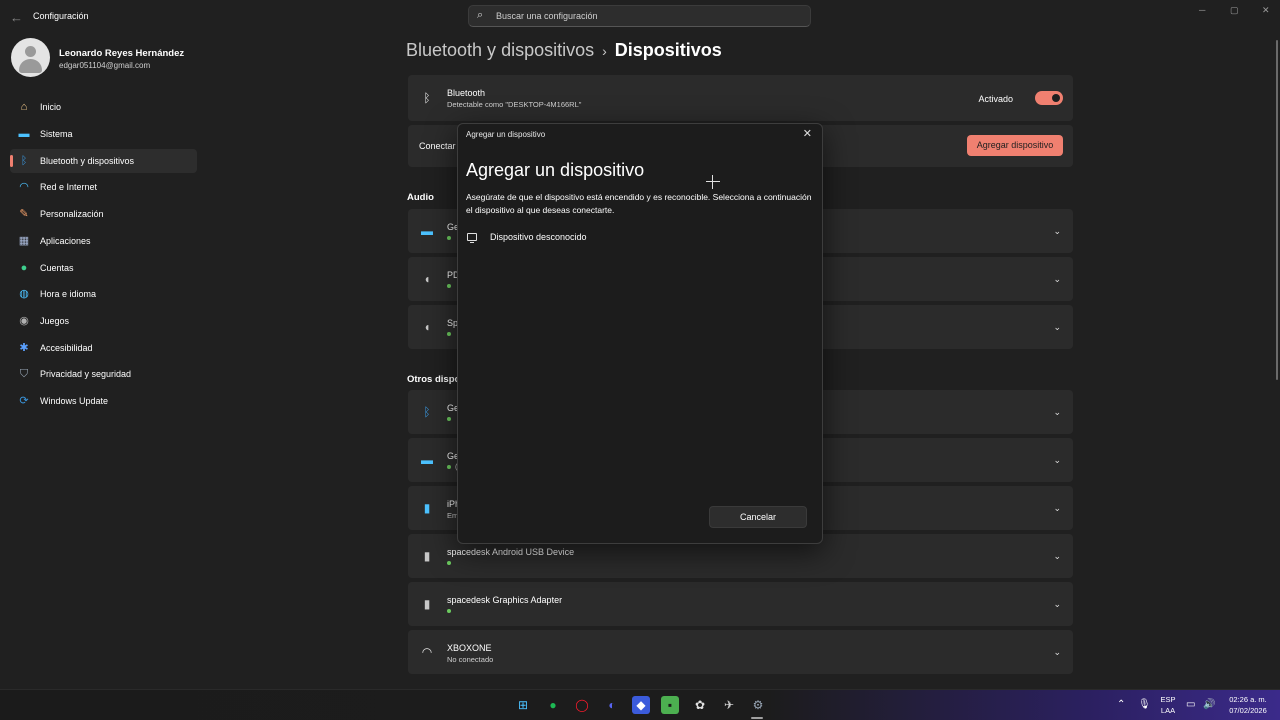  Describe the element at coordinates (24, 348) in the screenshot. I see `accessibility-icon: ✱` at that location.